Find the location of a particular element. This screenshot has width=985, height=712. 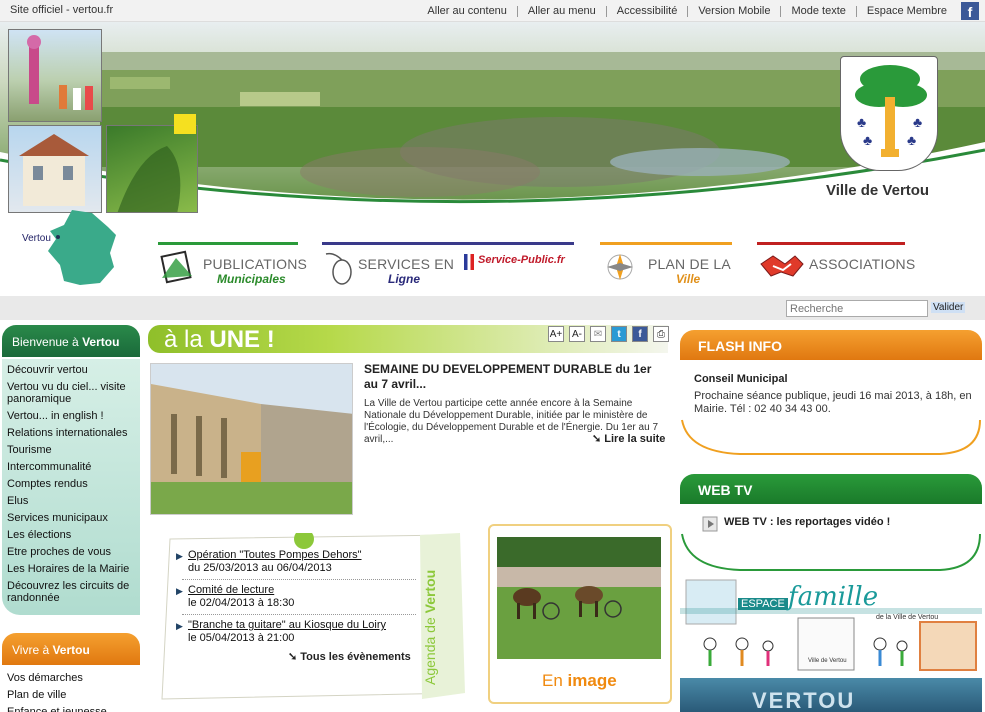

service-public-logo: Service-Public.fr is located at coordinates (517, 263).